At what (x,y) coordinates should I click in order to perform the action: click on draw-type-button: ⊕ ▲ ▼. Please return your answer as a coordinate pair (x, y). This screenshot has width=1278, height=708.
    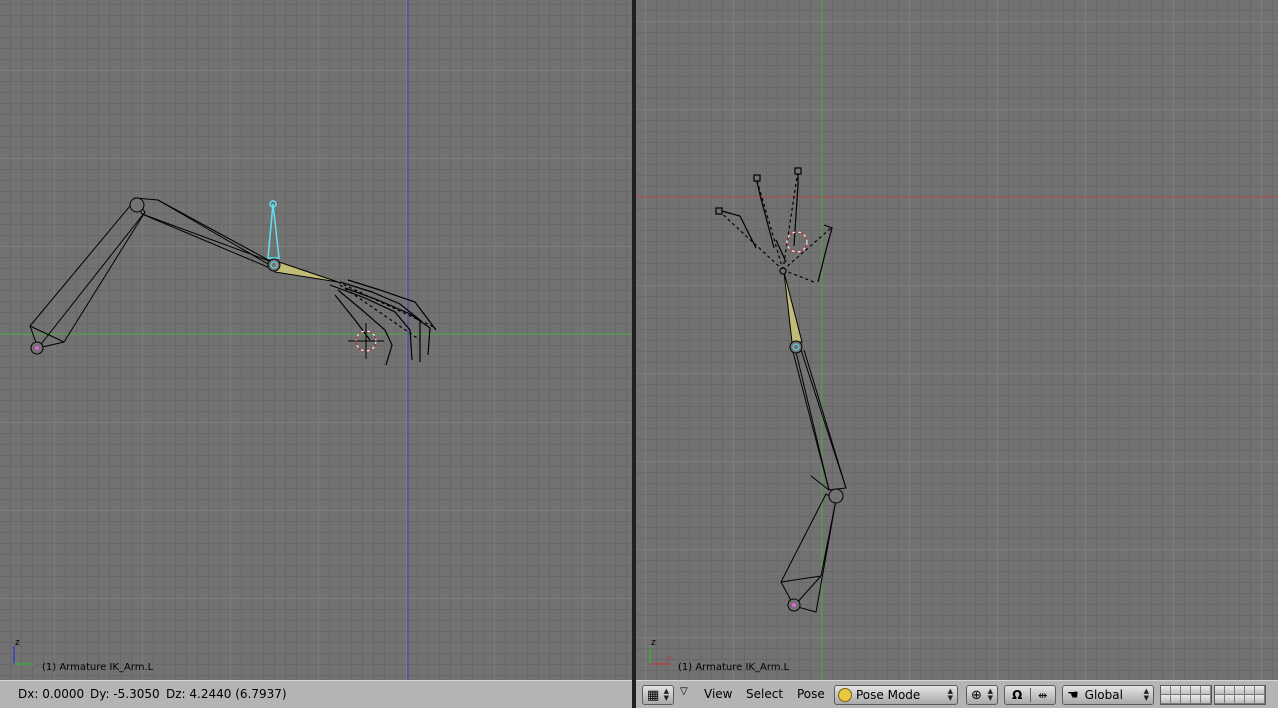
    Looking at the image, I should click on (982, 695).